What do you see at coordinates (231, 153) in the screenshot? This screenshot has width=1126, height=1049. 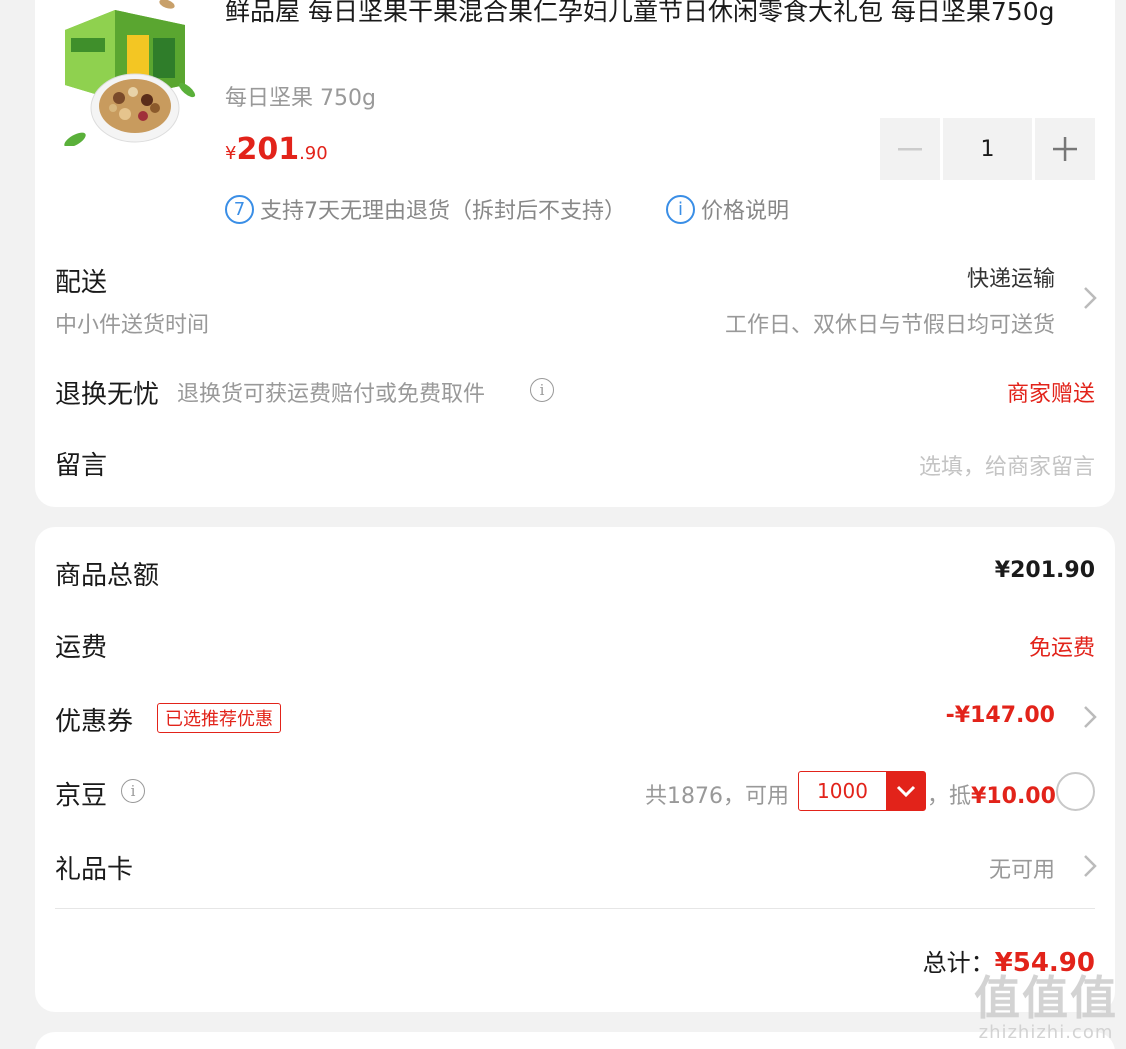 I see `price-currency: ¥` at bounding box center [231, 153].